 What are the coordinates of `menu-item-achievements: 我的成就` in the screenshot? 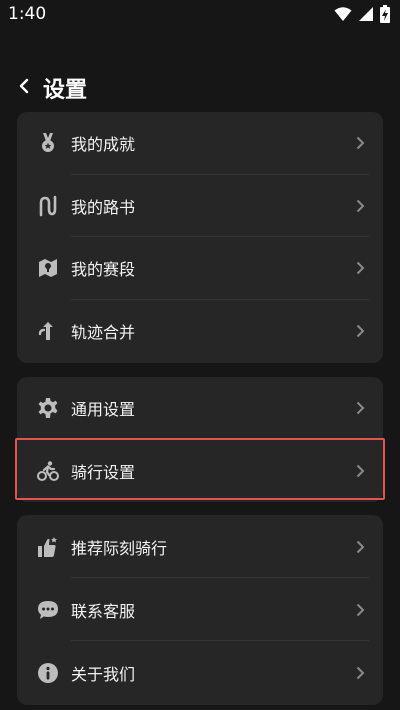 It's located at (200, 143).